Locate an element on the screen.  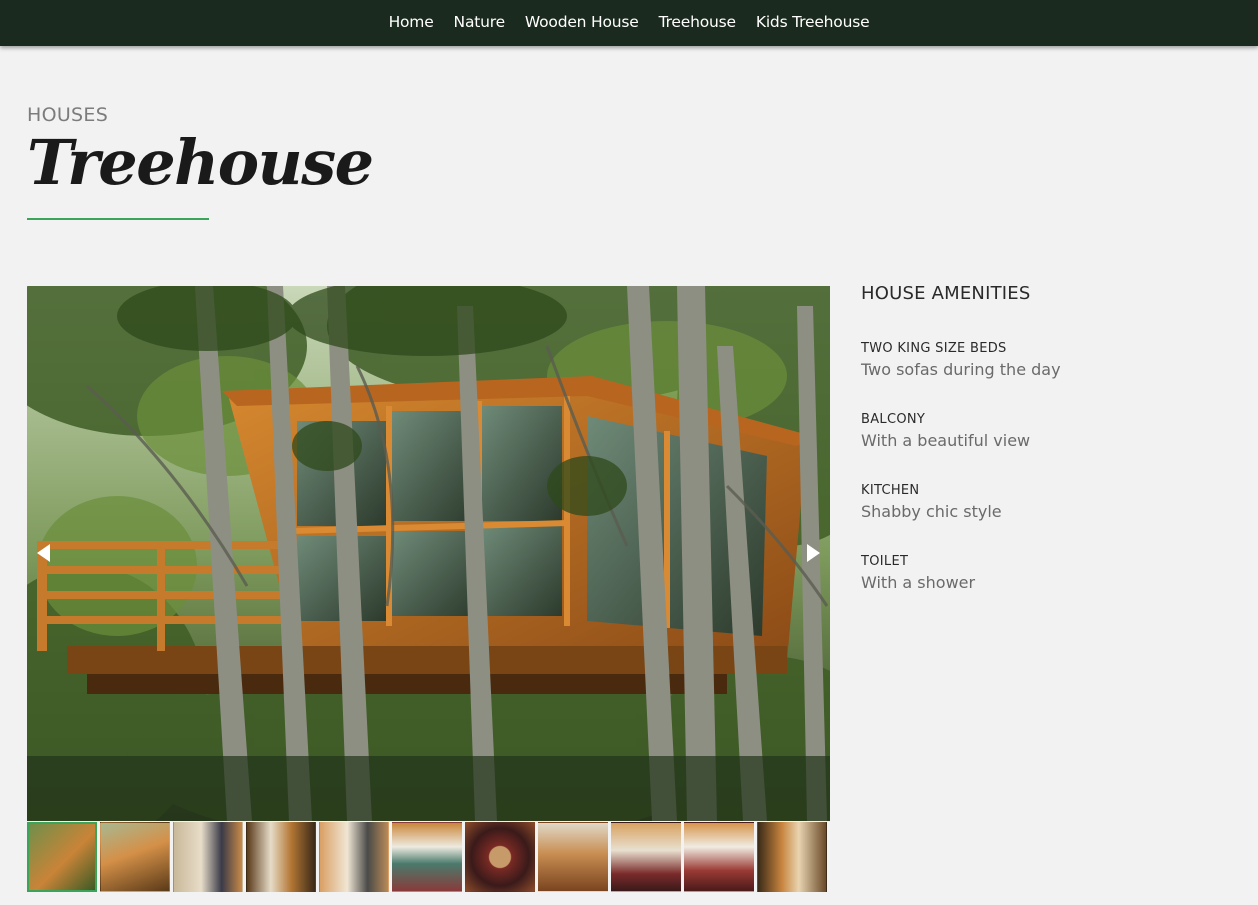
amenities-heading: HOUSE AMENITIES is located at coordinates (946, 293).